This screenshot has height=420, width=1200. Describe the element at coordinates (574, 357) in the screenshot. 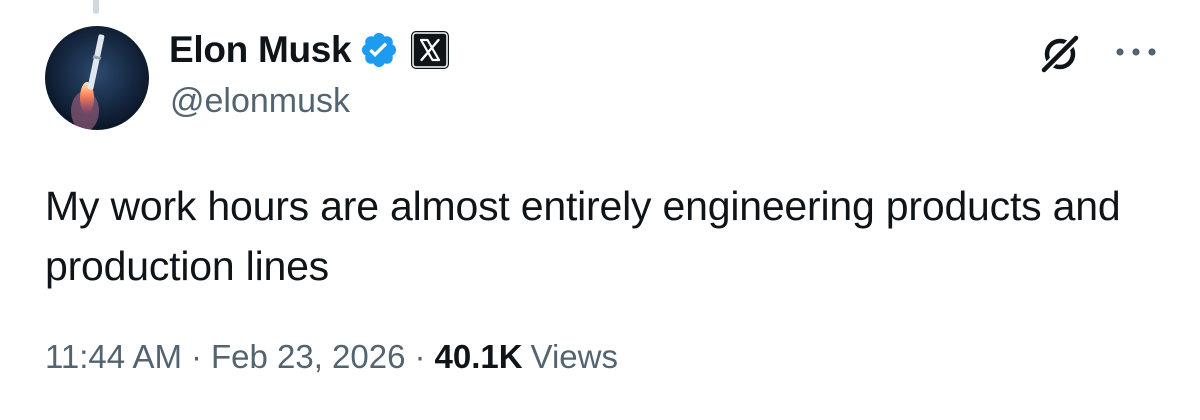

I see `views-label: Views` at that location.